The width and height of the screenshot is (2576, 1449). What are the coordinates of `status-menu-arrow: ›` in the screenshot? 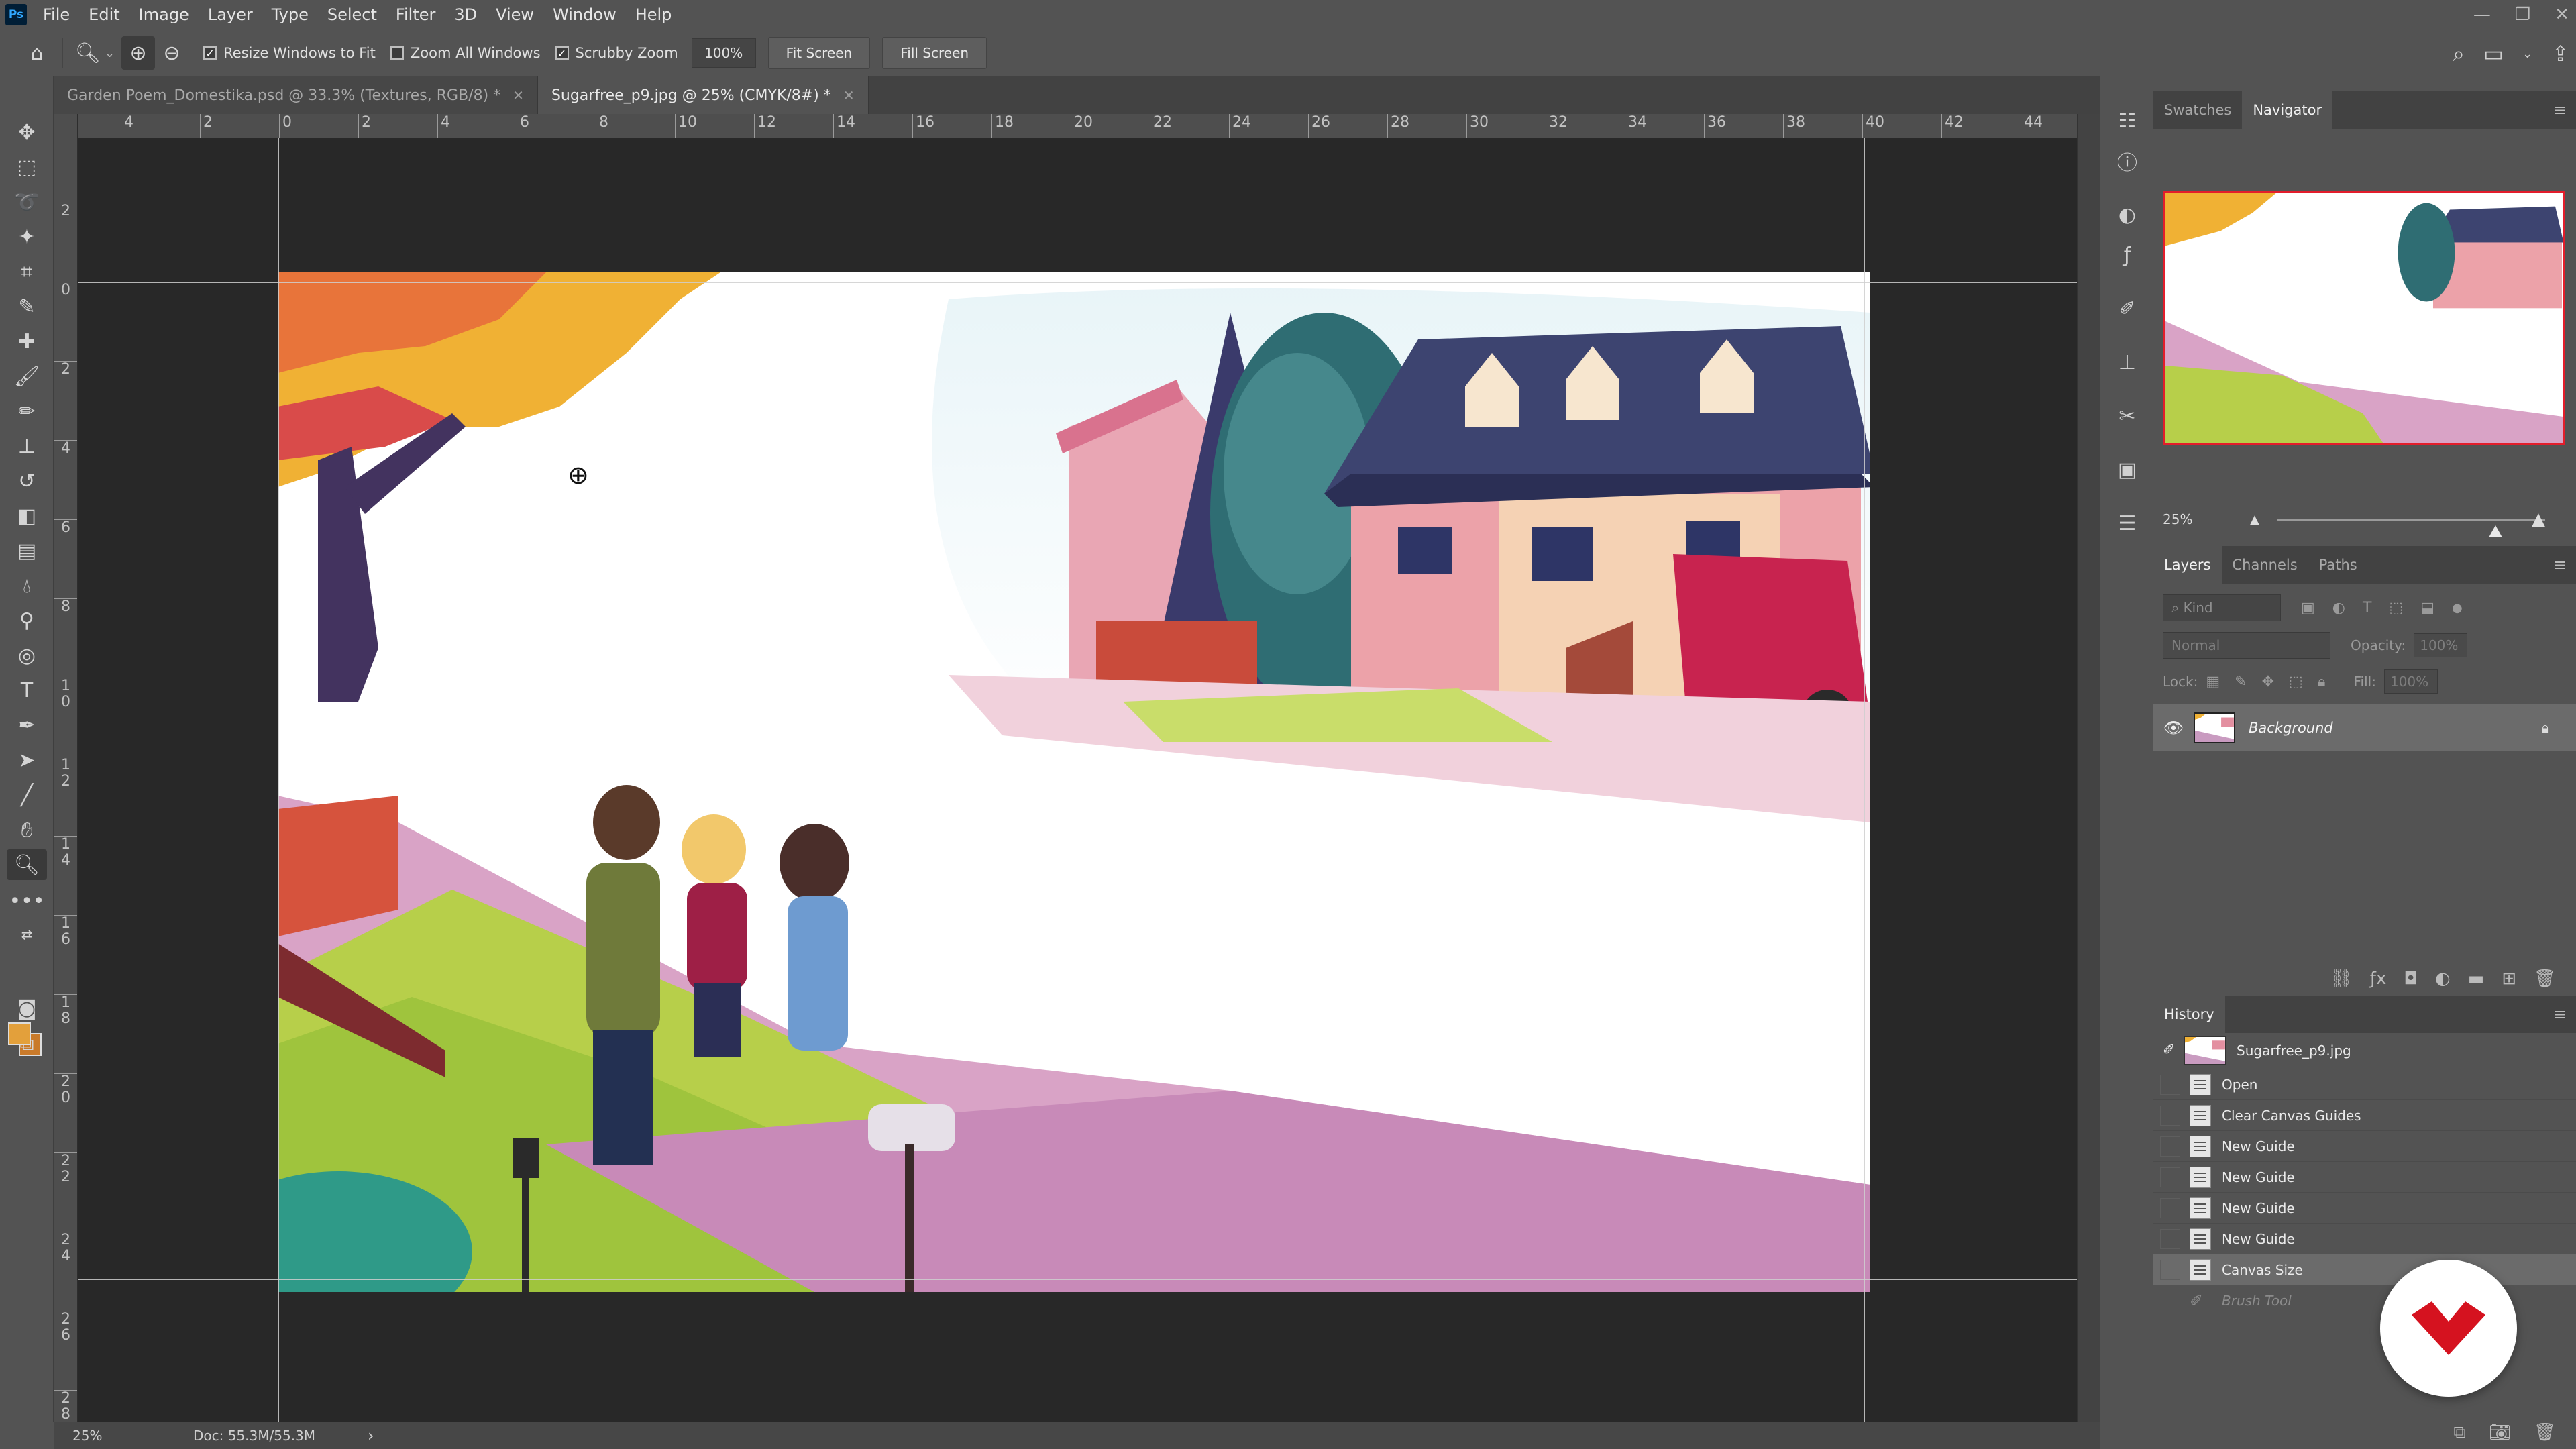 It's located at (371, 1435).